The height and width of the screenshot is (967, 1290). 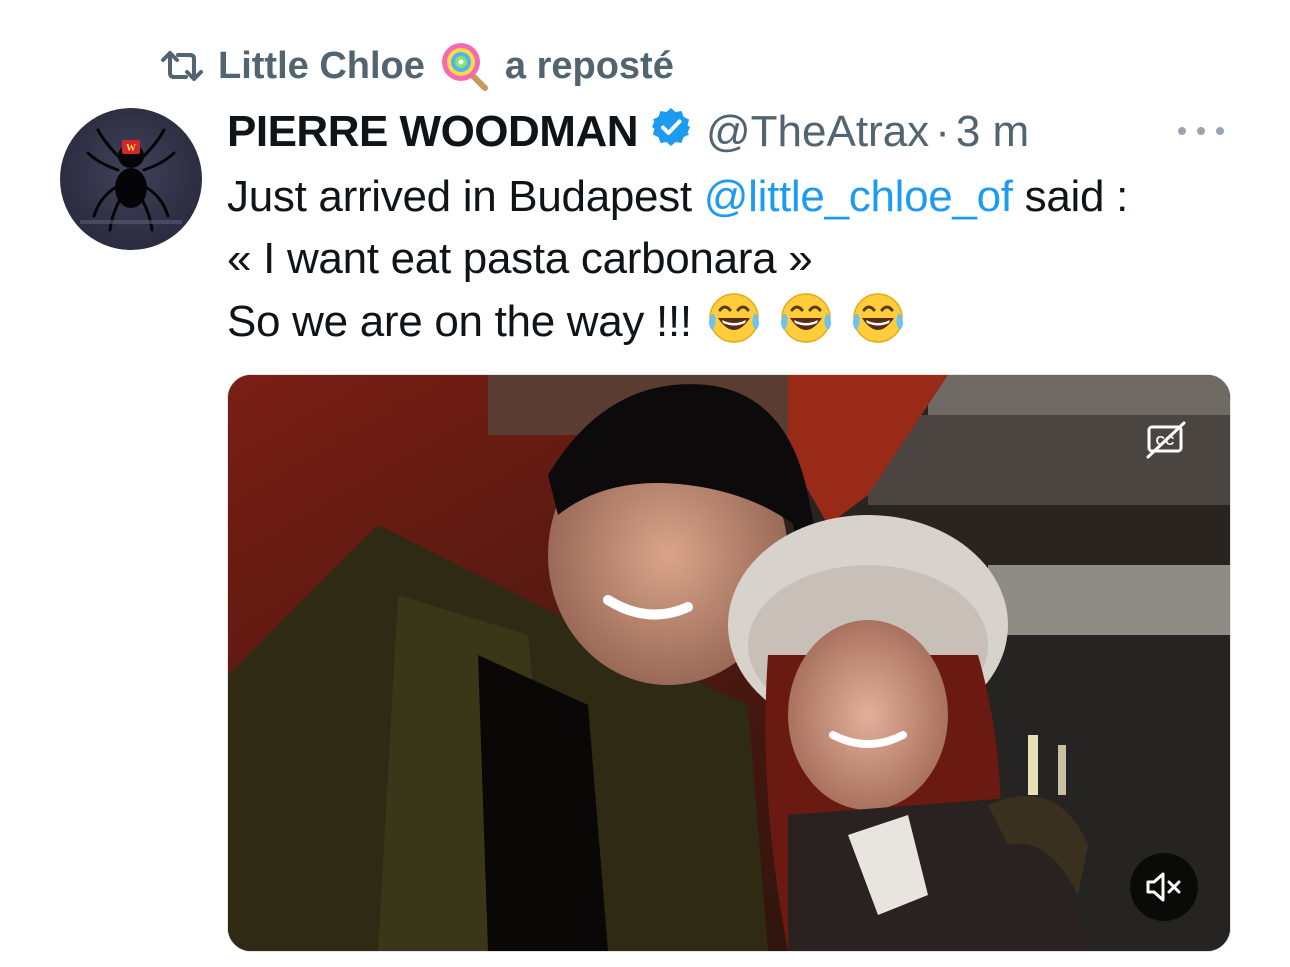 What do you see at coordinates (1201, 131) in the screenshot?
I see `more-options-icon` at bounding box center [1201, 131].